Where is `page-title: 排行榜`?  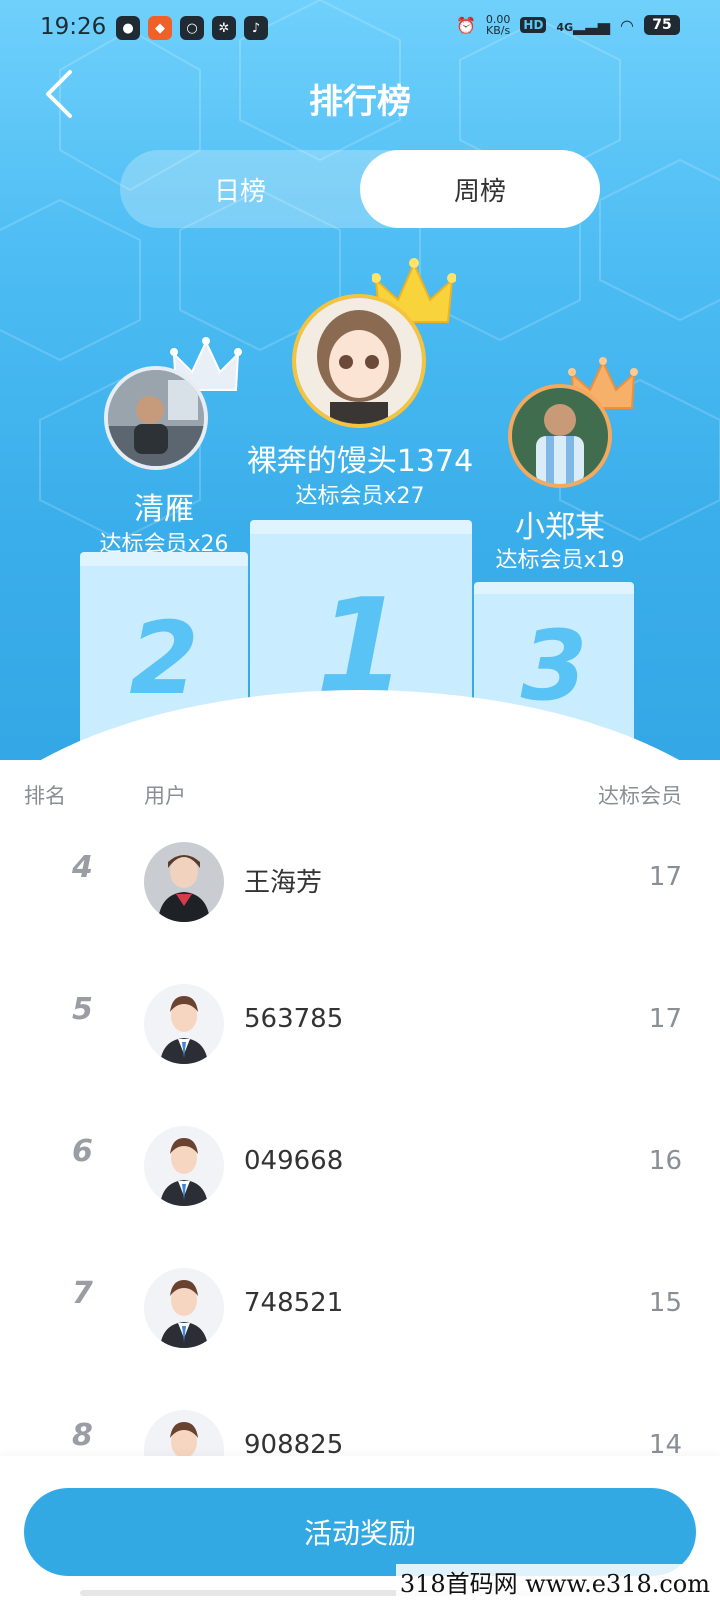 page-title: 排行榜 is located at coordinates (360, 102).